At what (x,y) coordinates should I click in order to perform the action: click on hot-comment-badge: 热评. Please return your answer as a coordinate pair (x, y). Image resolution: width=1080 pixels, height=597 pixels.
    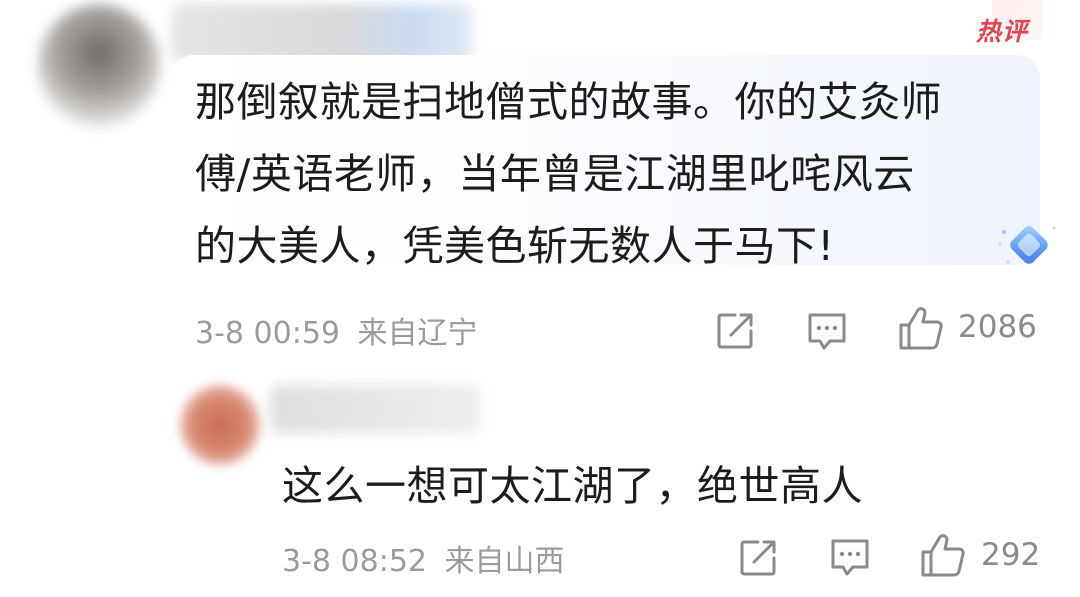
    Looking at the image, I should click on (1001, 31).